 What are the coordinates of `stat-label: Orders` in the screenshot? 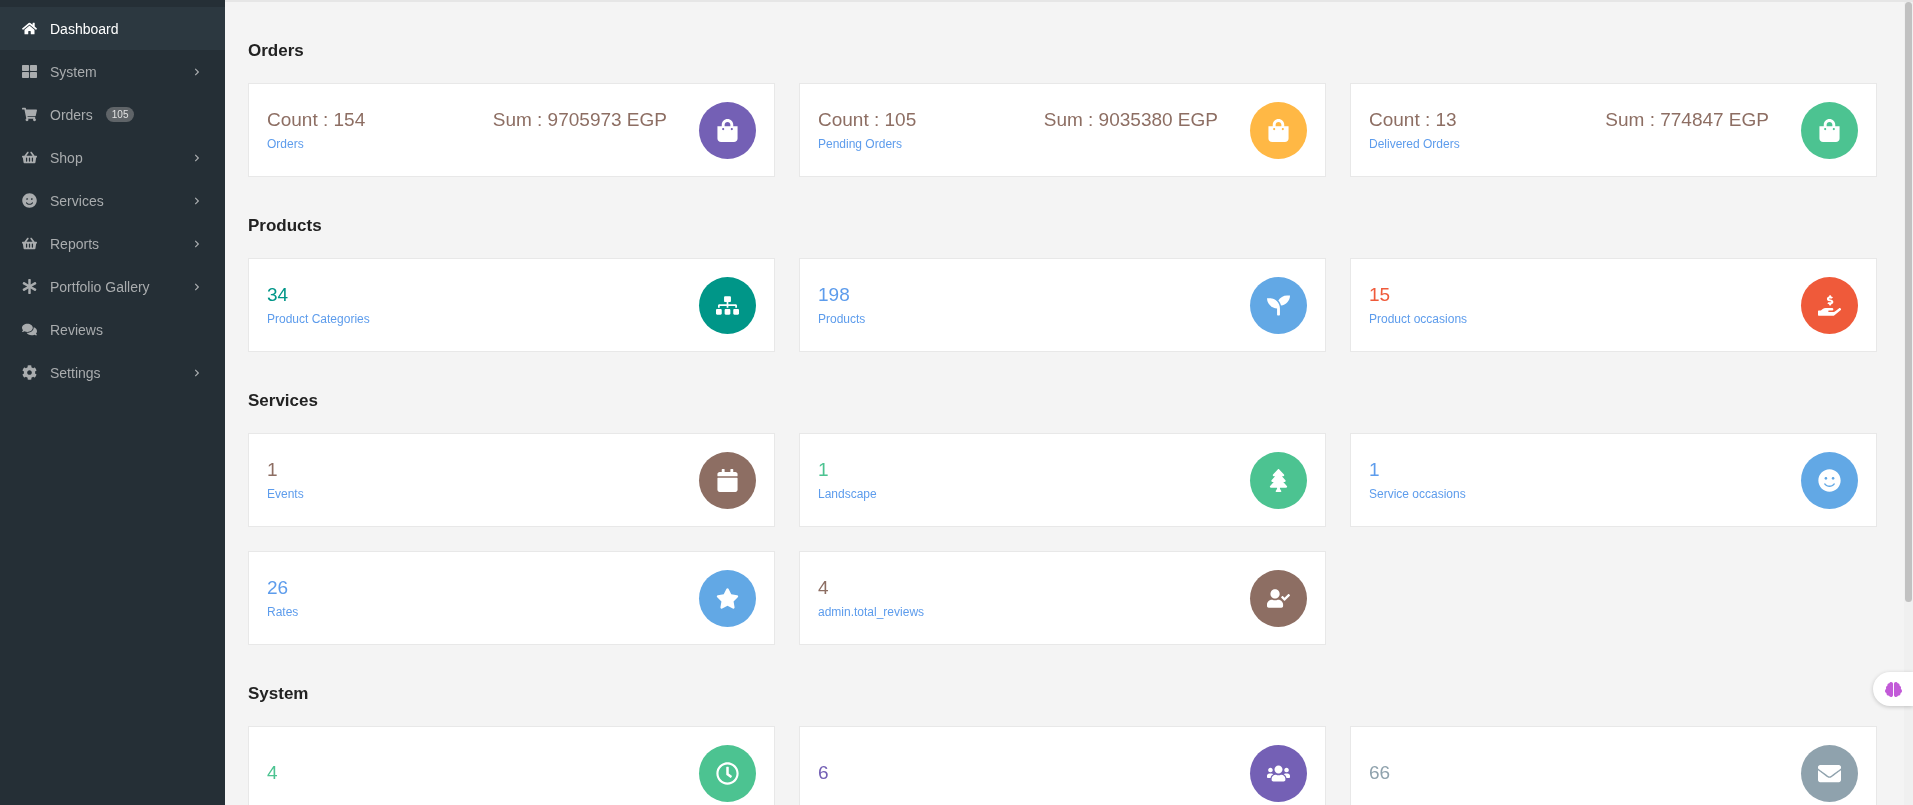 It's located at (286, 144).